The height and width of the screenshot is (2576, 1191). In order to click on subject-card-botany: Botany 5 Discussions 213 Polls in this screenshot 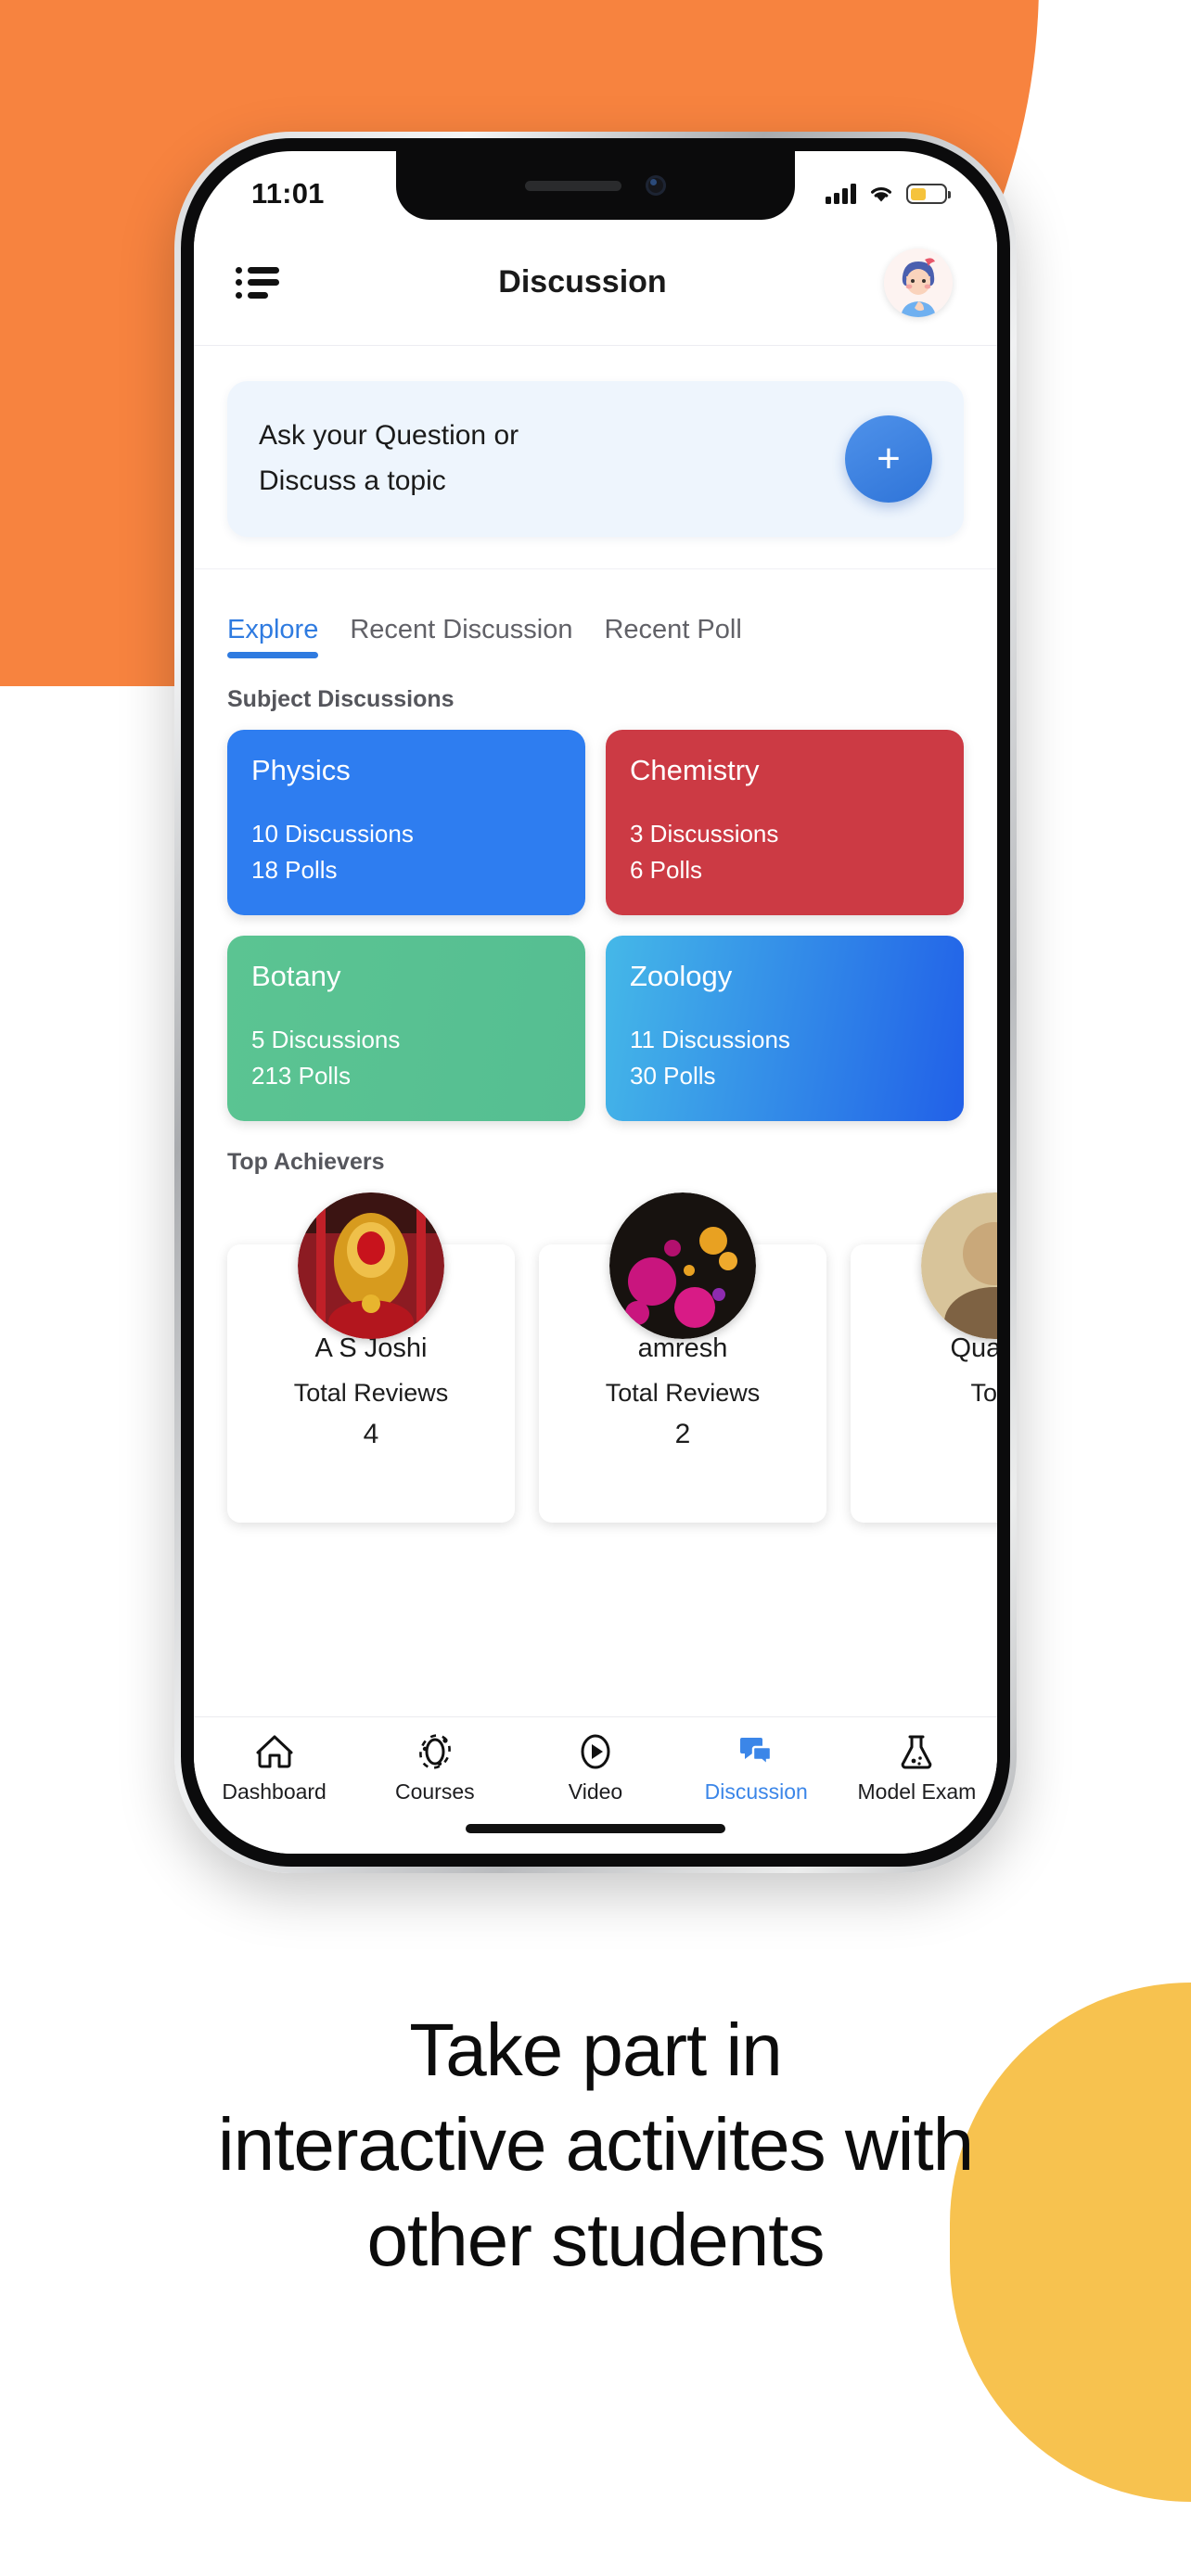, I will do `click(406, 1029)`.